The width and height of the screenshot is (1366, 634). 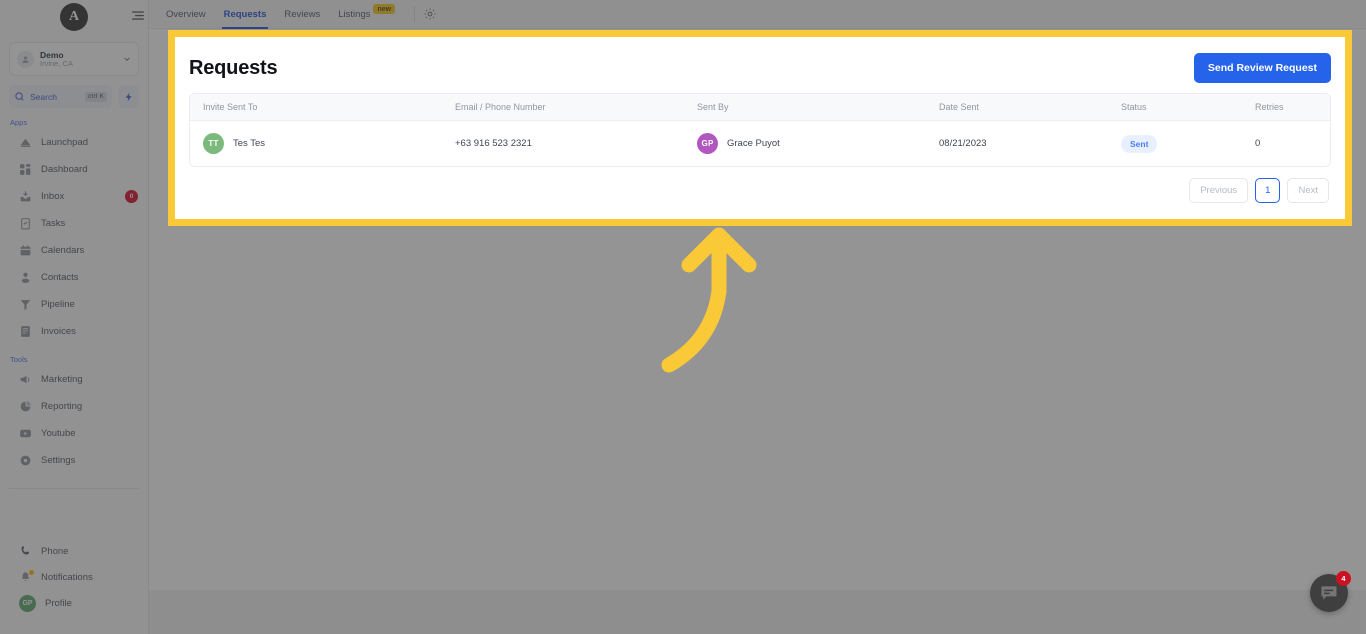 I want to click on tab-label: Requests, so click(x=245, y=14).